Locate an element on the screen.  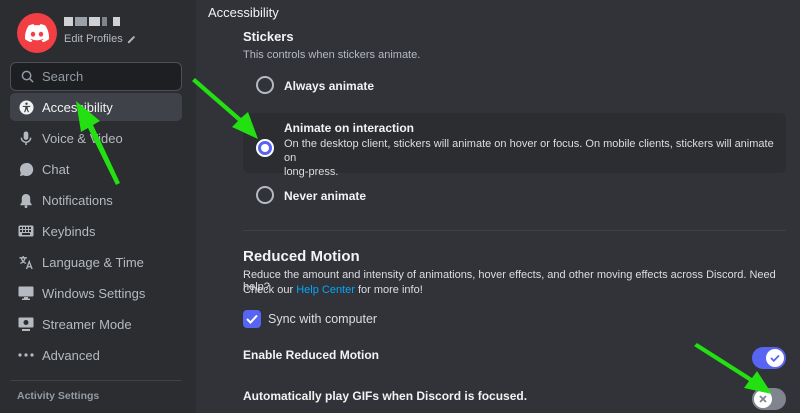
edit-profiles-link: Edit Profiles is located at coordinates (100, 39).